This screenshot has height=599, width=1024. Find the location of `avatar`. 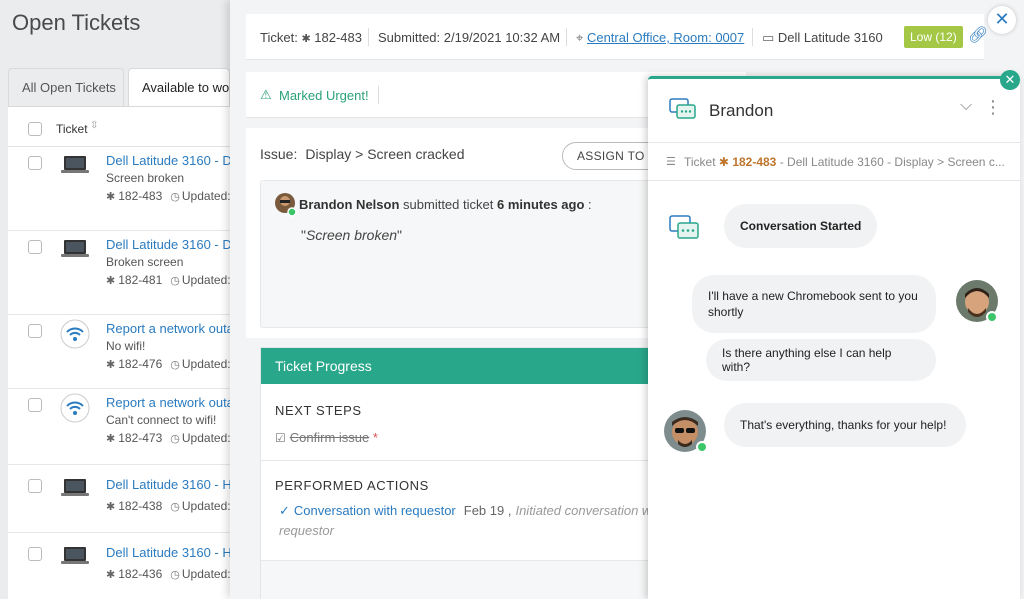

avatar is located at coordinates (286, 205).